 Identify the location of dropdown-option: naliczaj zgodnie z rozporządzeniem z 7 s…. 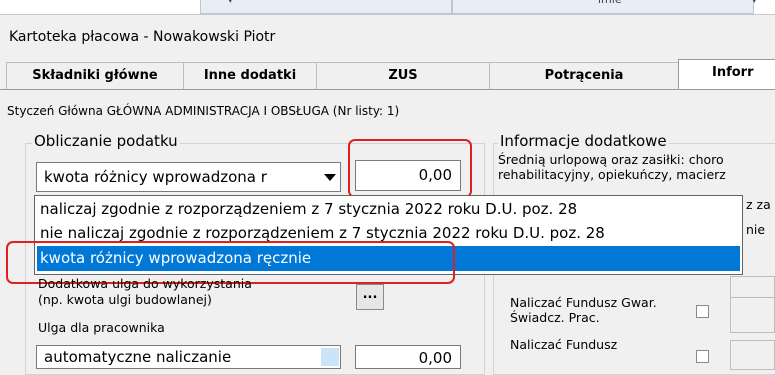
(308, 209).